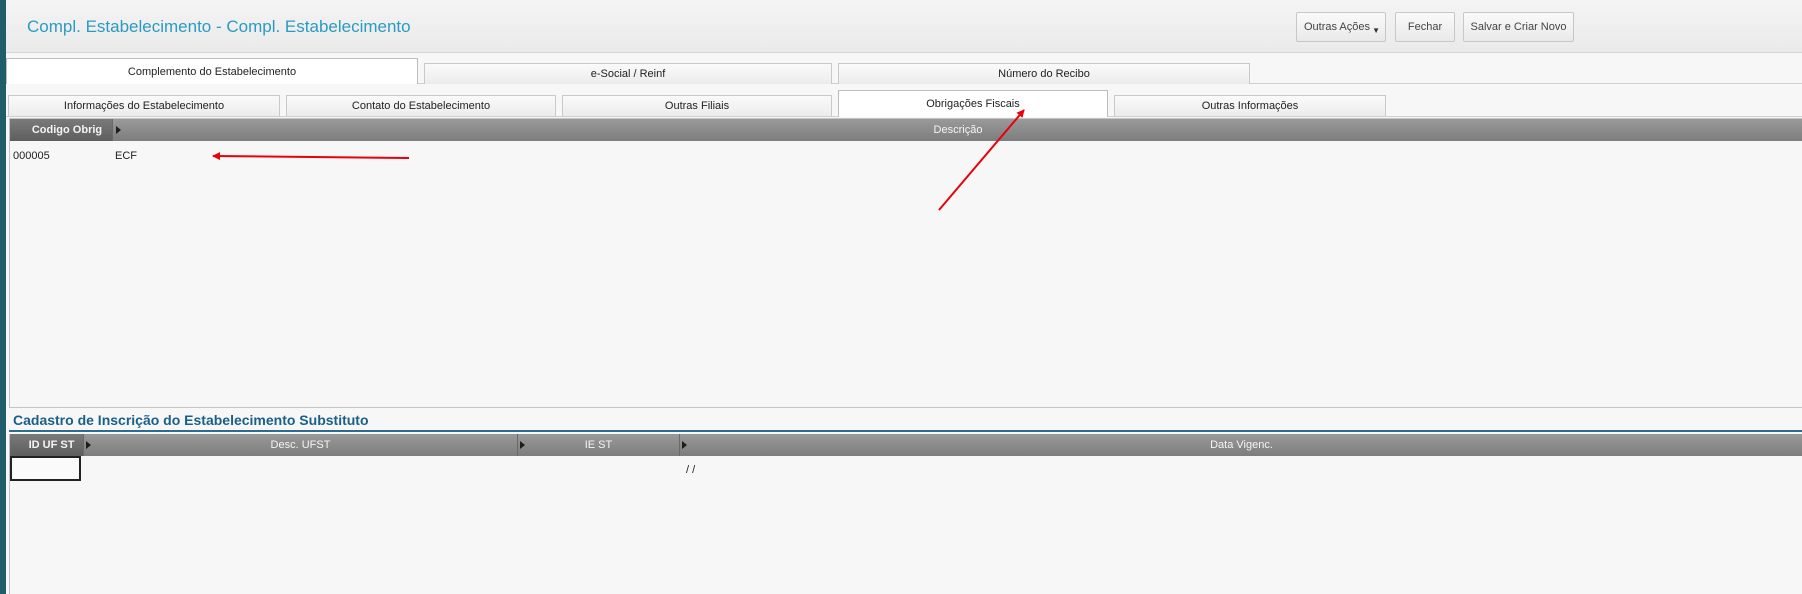 The image size is (1802, 594). What do you see at coordinates (1376, 30) in the screenshot?
I see `dropdown-caret-icon: ▼` at bounding box center [1376, 30].